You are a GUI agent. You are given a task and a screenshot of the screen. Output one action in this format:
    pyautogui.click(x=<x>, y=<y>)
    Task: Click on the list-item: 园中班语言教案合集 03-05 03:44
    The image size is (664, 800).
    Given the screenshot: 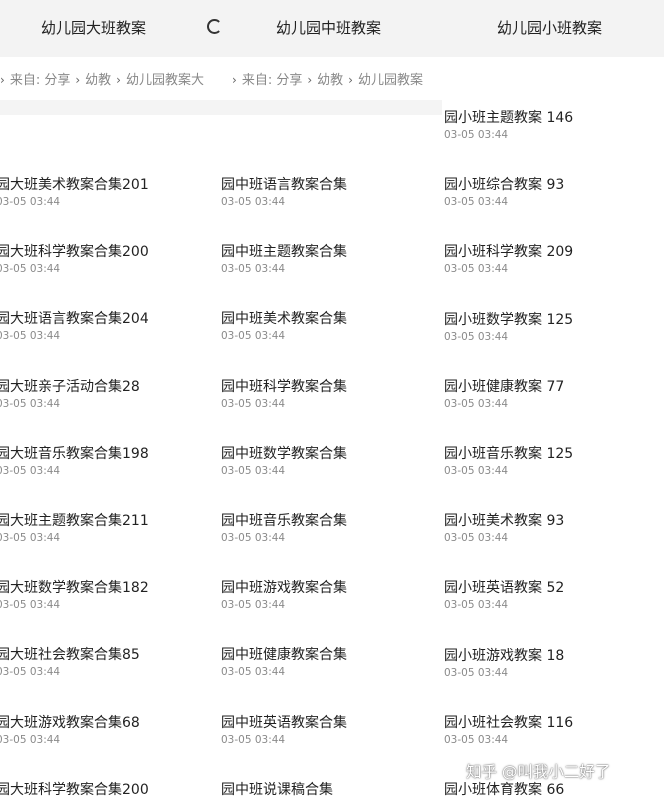 What is the action you would take?
    pyautogui.click(x=284, y=193)
    